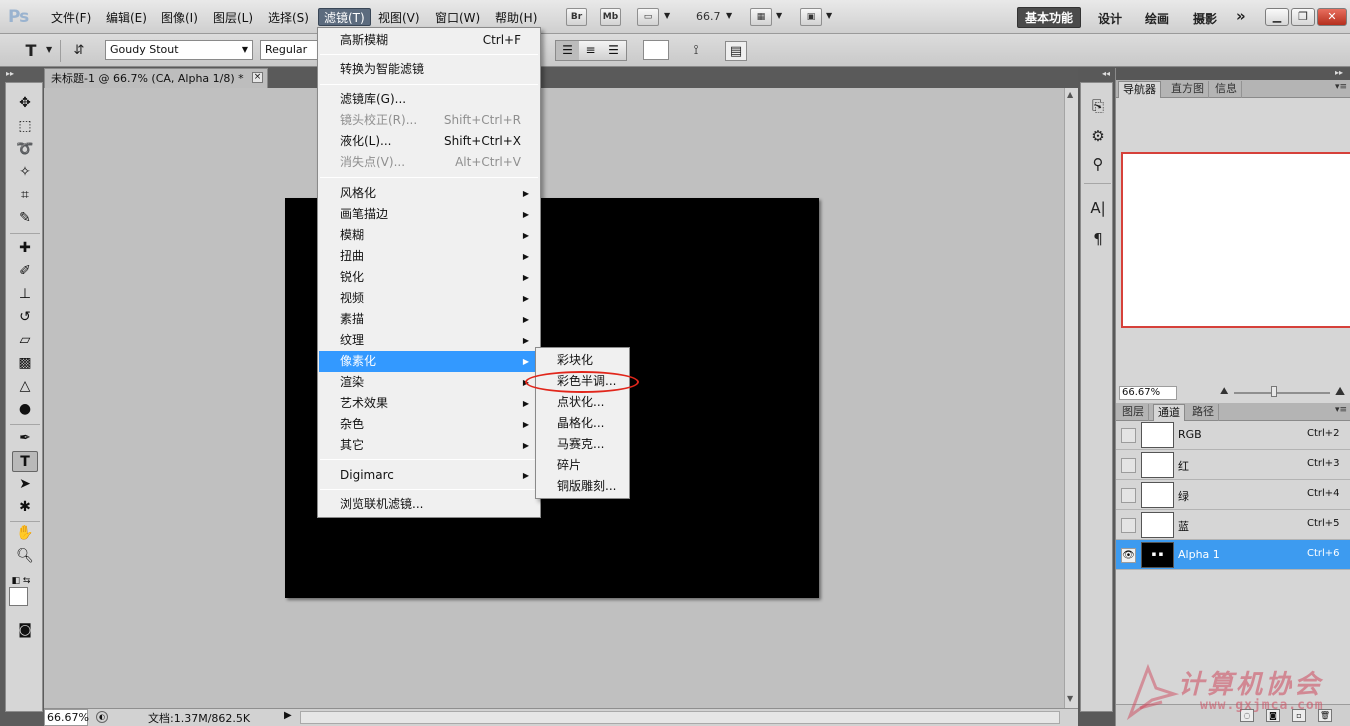 The height and width of the screenshot is (726, 1350). I want to click on restore-icon: ❐, so click(1303, 17).